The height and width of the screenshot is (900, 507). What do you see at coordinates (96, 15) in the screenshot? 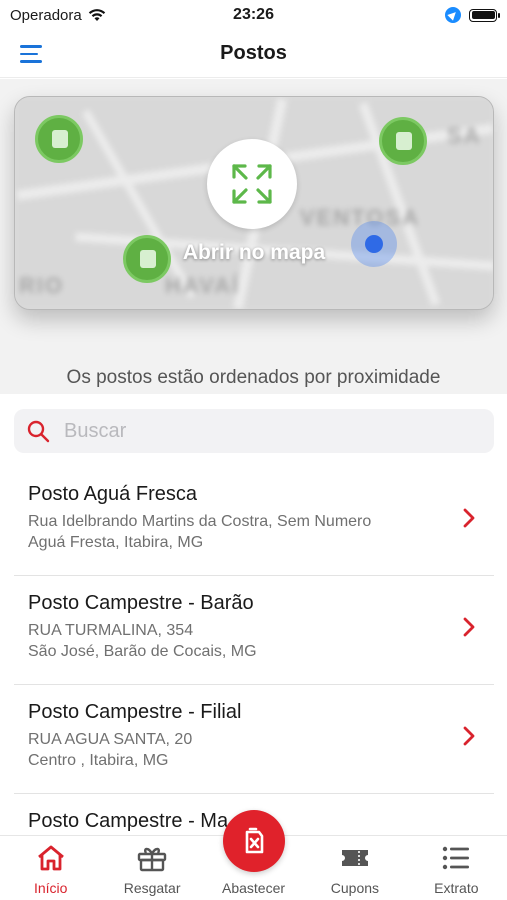
I see `wifi-icon` at bounding box center [96, 15].